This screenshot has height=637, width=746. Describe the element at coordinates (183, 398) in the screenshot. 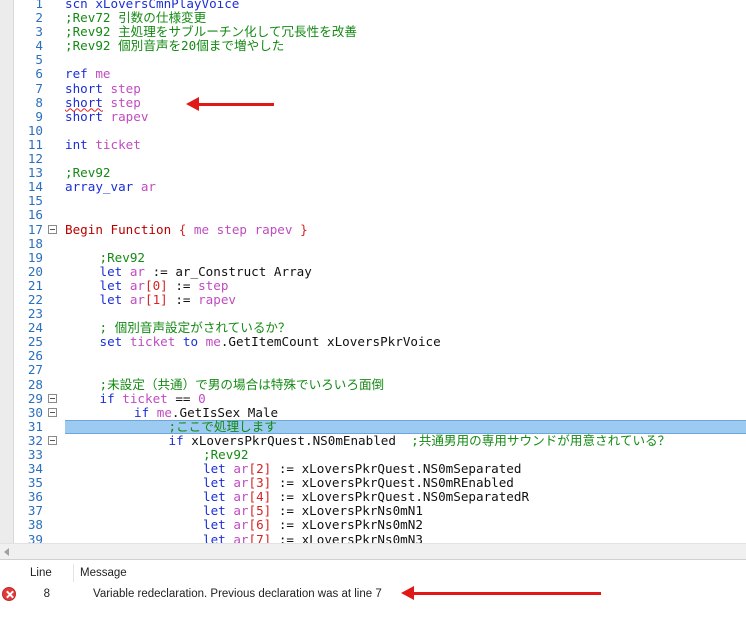

I see `code-token: ==` at that location.